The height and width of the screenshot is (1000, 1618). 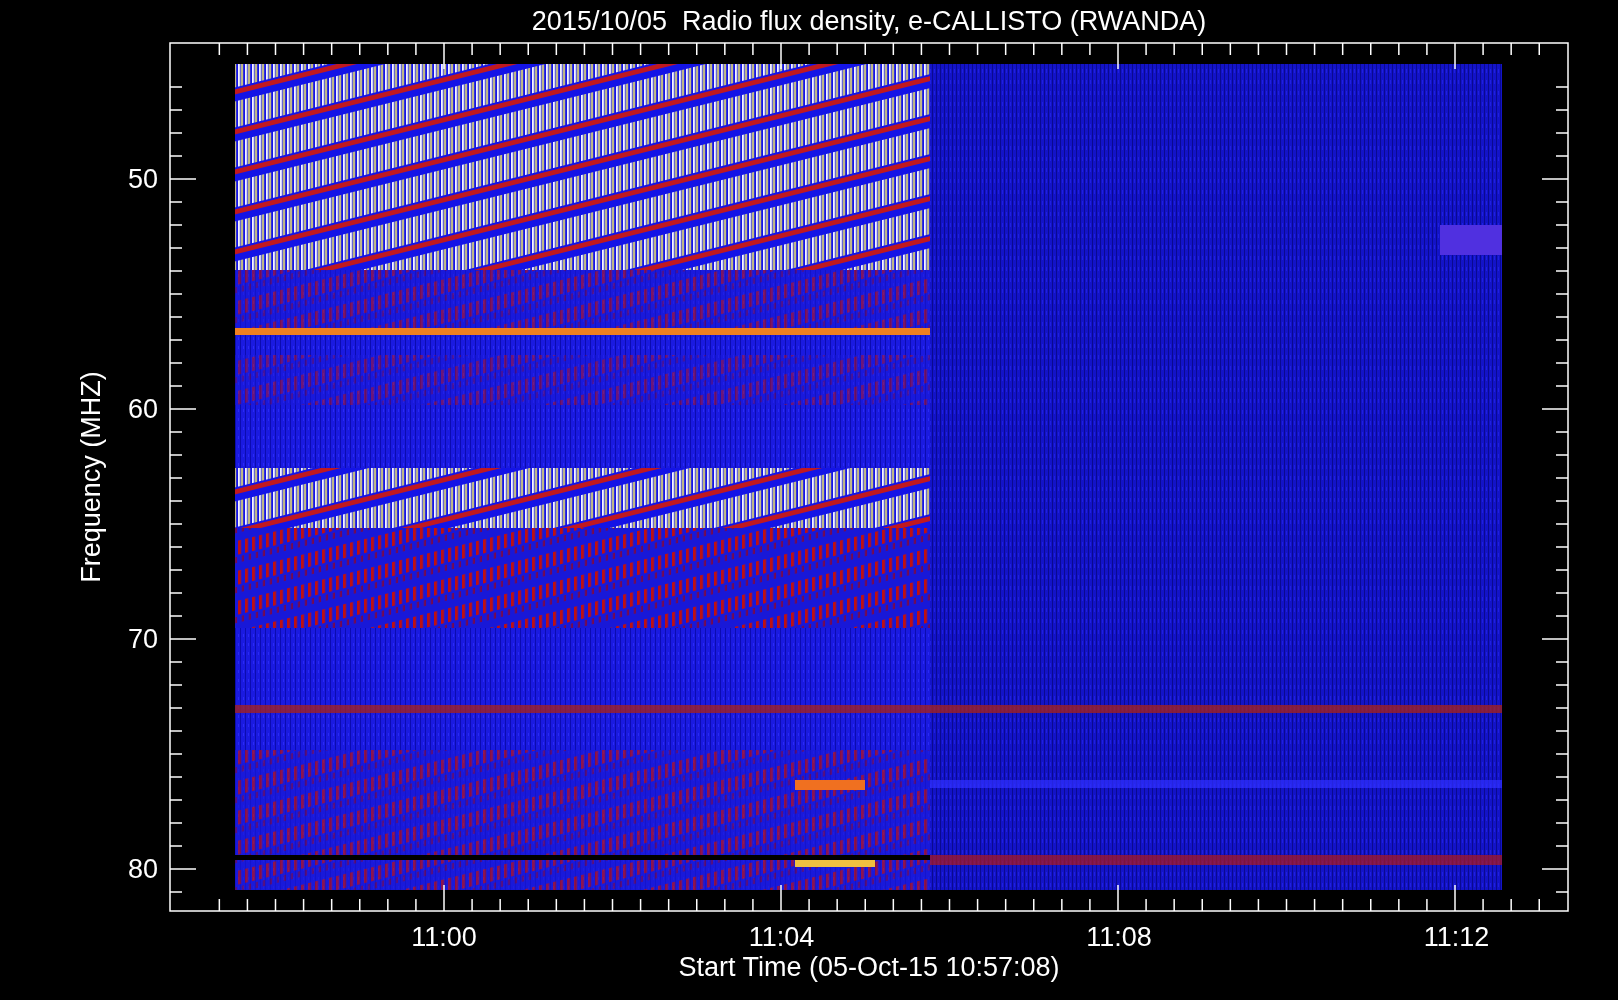 I want to click on axis-tick-label: 70, so click(x=142, y=639).